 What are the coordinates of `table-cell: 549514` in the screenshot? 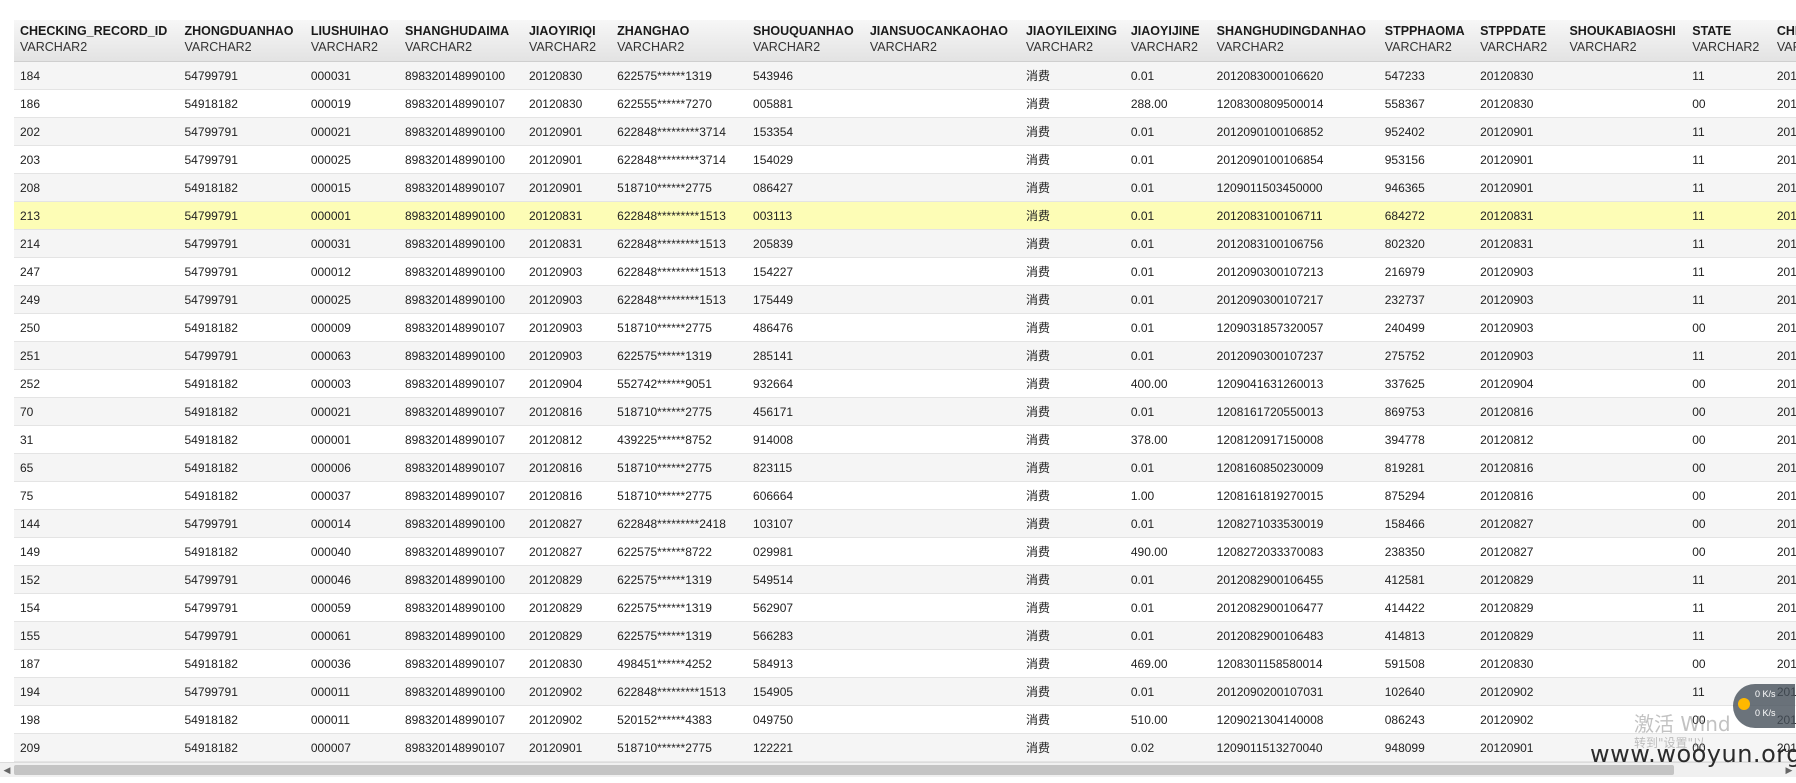 It's located at (805, 579).